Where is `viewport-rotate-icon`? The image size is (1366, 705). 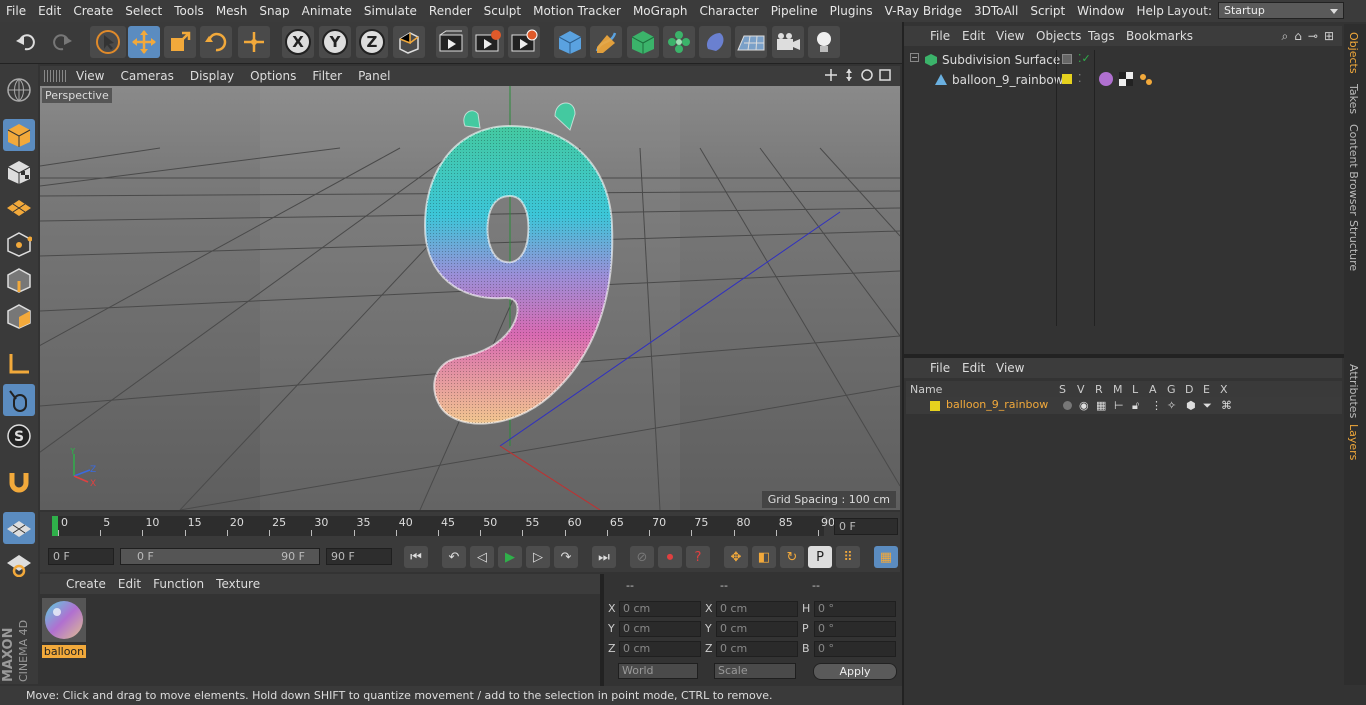 viewport-rotate-icon is located at coordinates (867, 75).